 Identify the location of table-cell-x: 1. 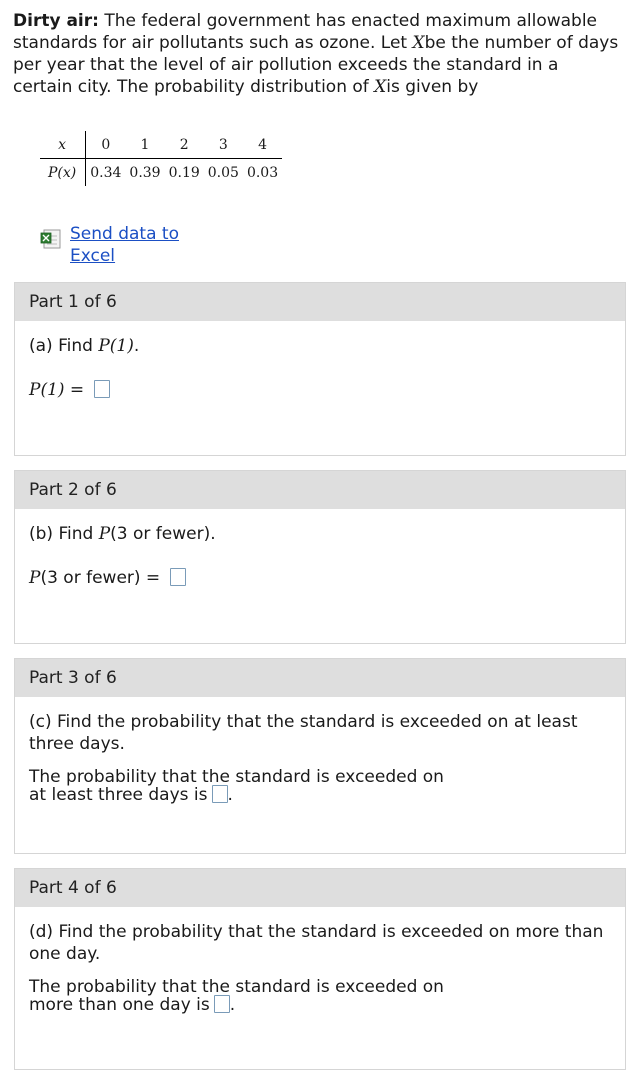
(145, 145).